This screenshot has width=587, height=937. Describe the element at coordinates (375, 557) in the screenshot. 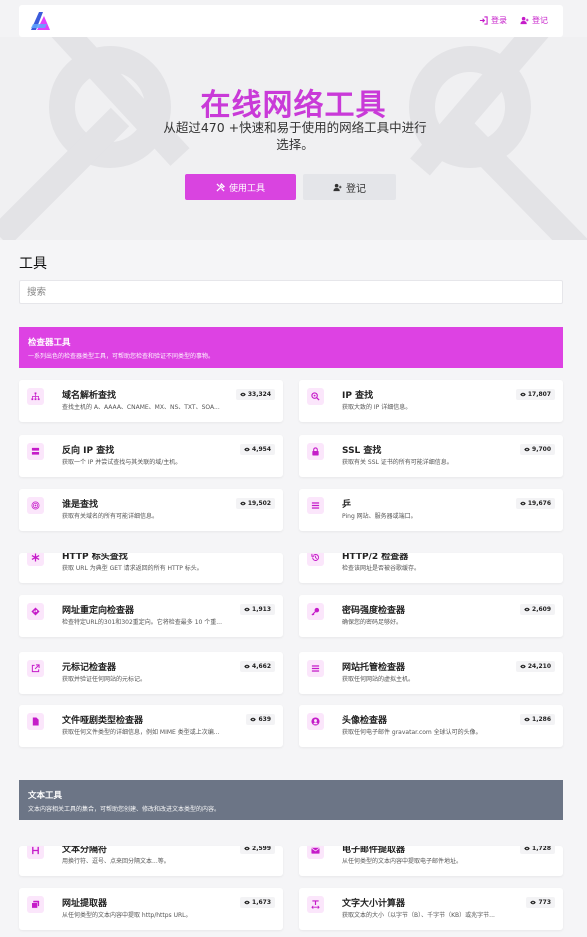

I see `tool-name: HTTP/2 检查器` at that location.